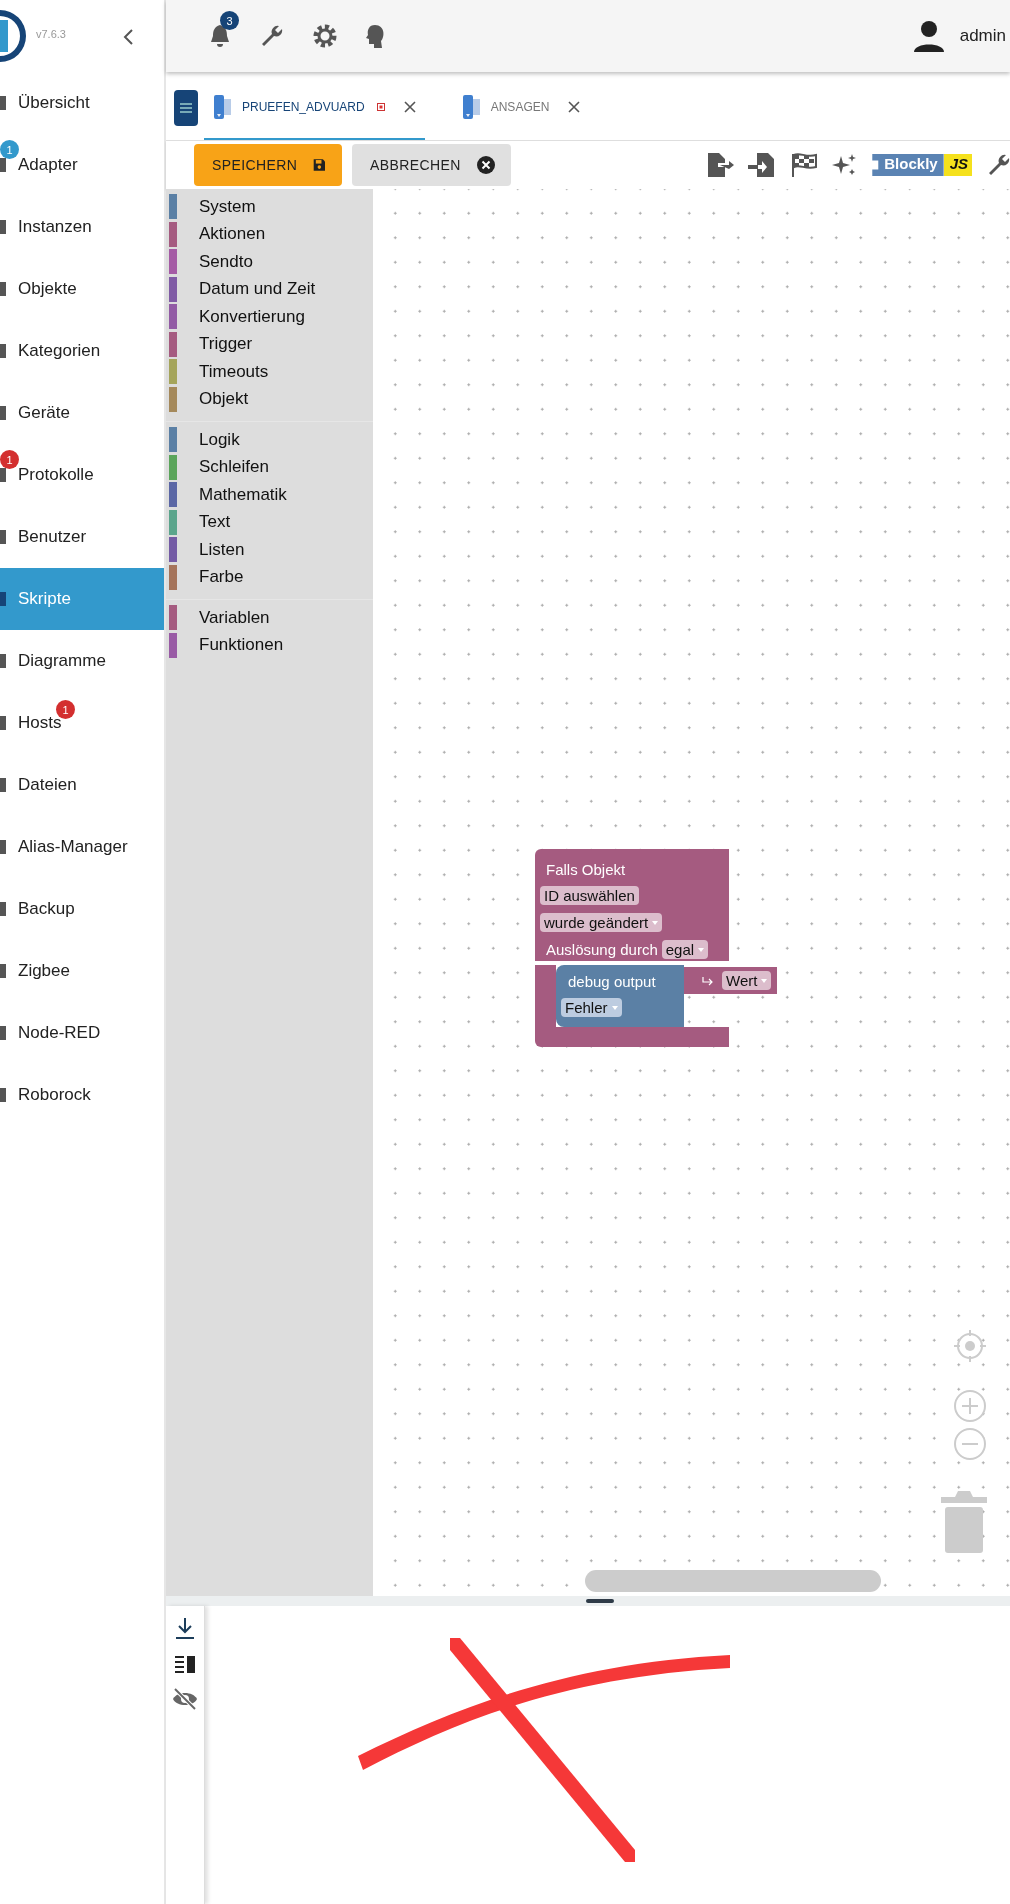  Describe the element at coordinates (612, 982) in the screenshot. I see `block-label: debug output` at that location.